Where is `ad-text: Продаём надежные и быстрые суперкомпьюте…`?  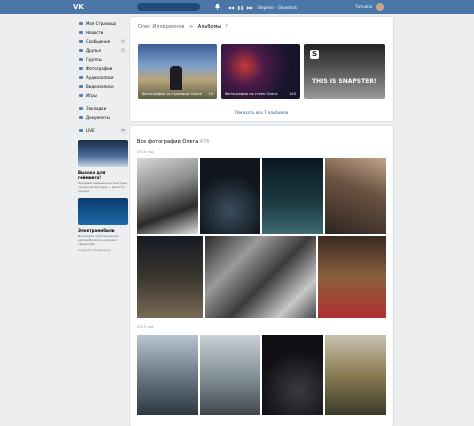 ad-text: Продаём надежные и быстрые суперкомпьюте… is located at coordinates (103, 187).